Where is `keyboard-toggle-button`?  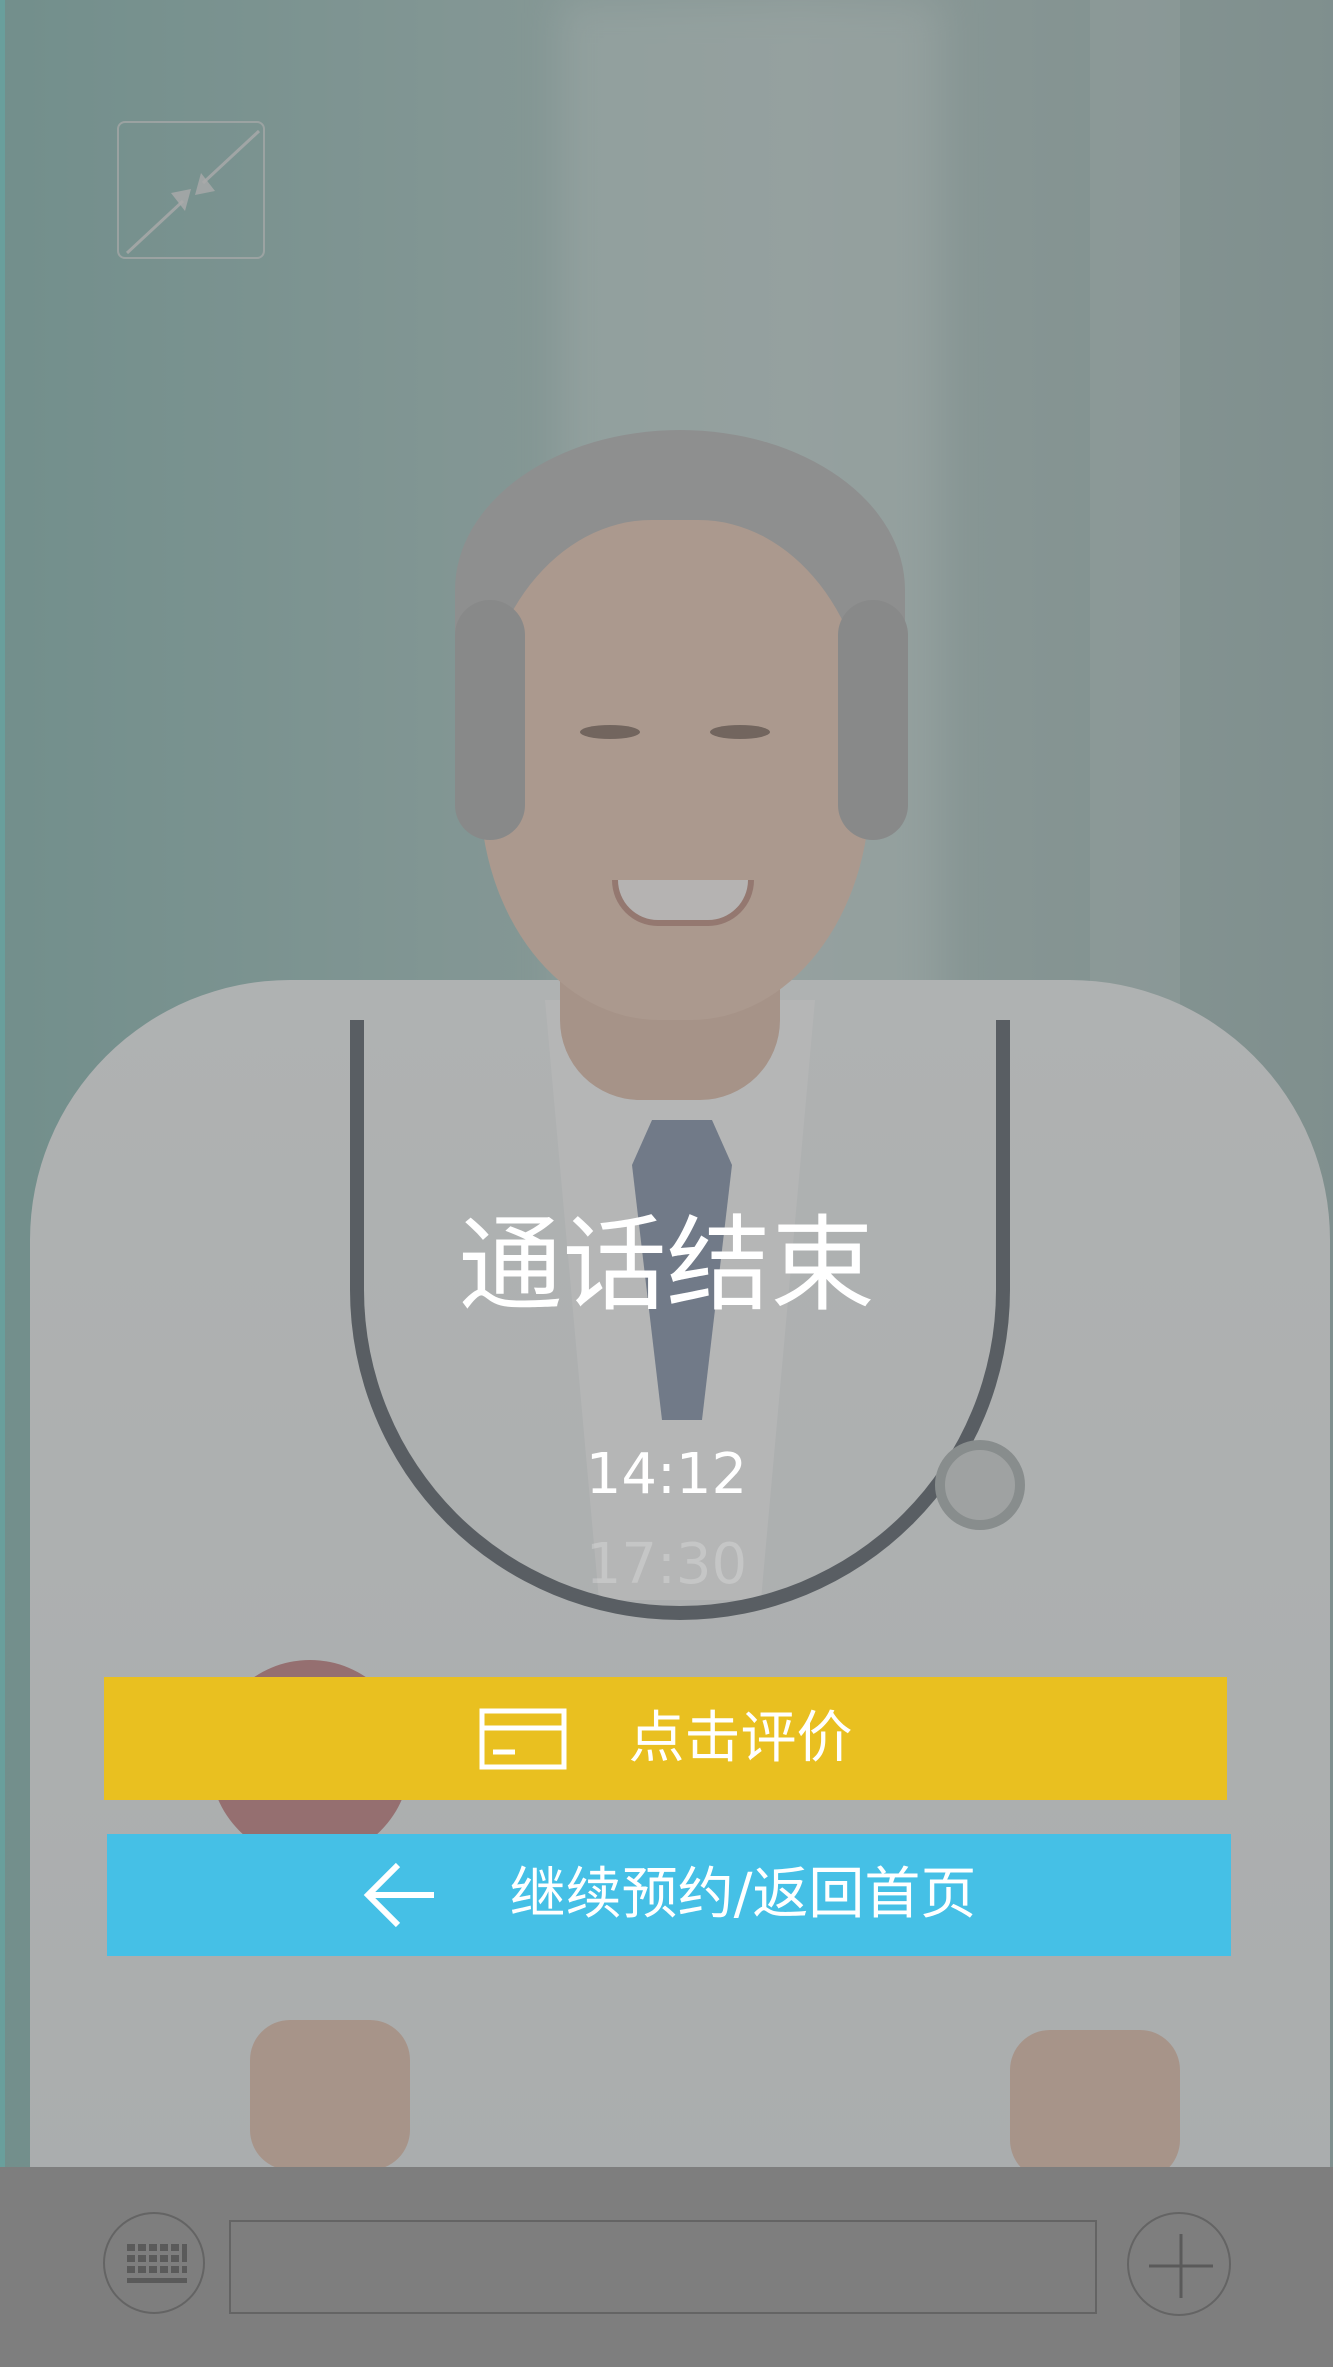 keyboard-toggle-button is located at coordinates (154, 2263).